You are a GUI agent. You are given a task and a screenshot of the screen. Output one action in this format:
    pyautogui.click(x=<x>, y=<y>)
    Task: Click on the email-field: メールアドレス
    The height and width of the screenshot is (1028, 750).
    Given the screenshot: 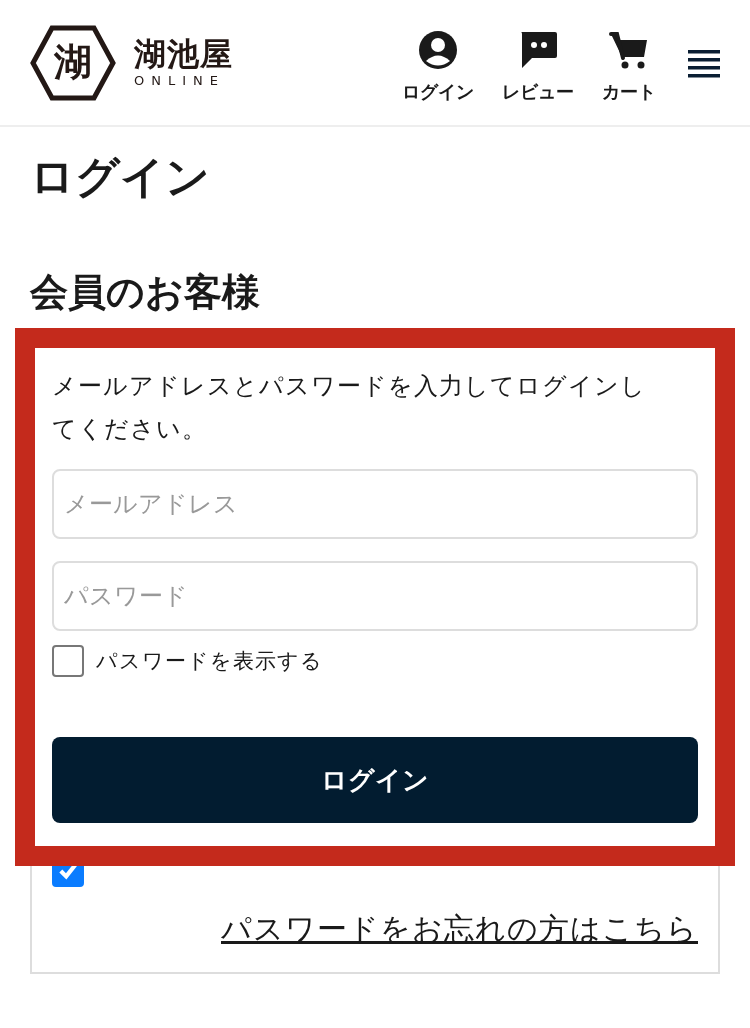 What is the action you would take?
    pyautogui.click(x=375, y=504)
    